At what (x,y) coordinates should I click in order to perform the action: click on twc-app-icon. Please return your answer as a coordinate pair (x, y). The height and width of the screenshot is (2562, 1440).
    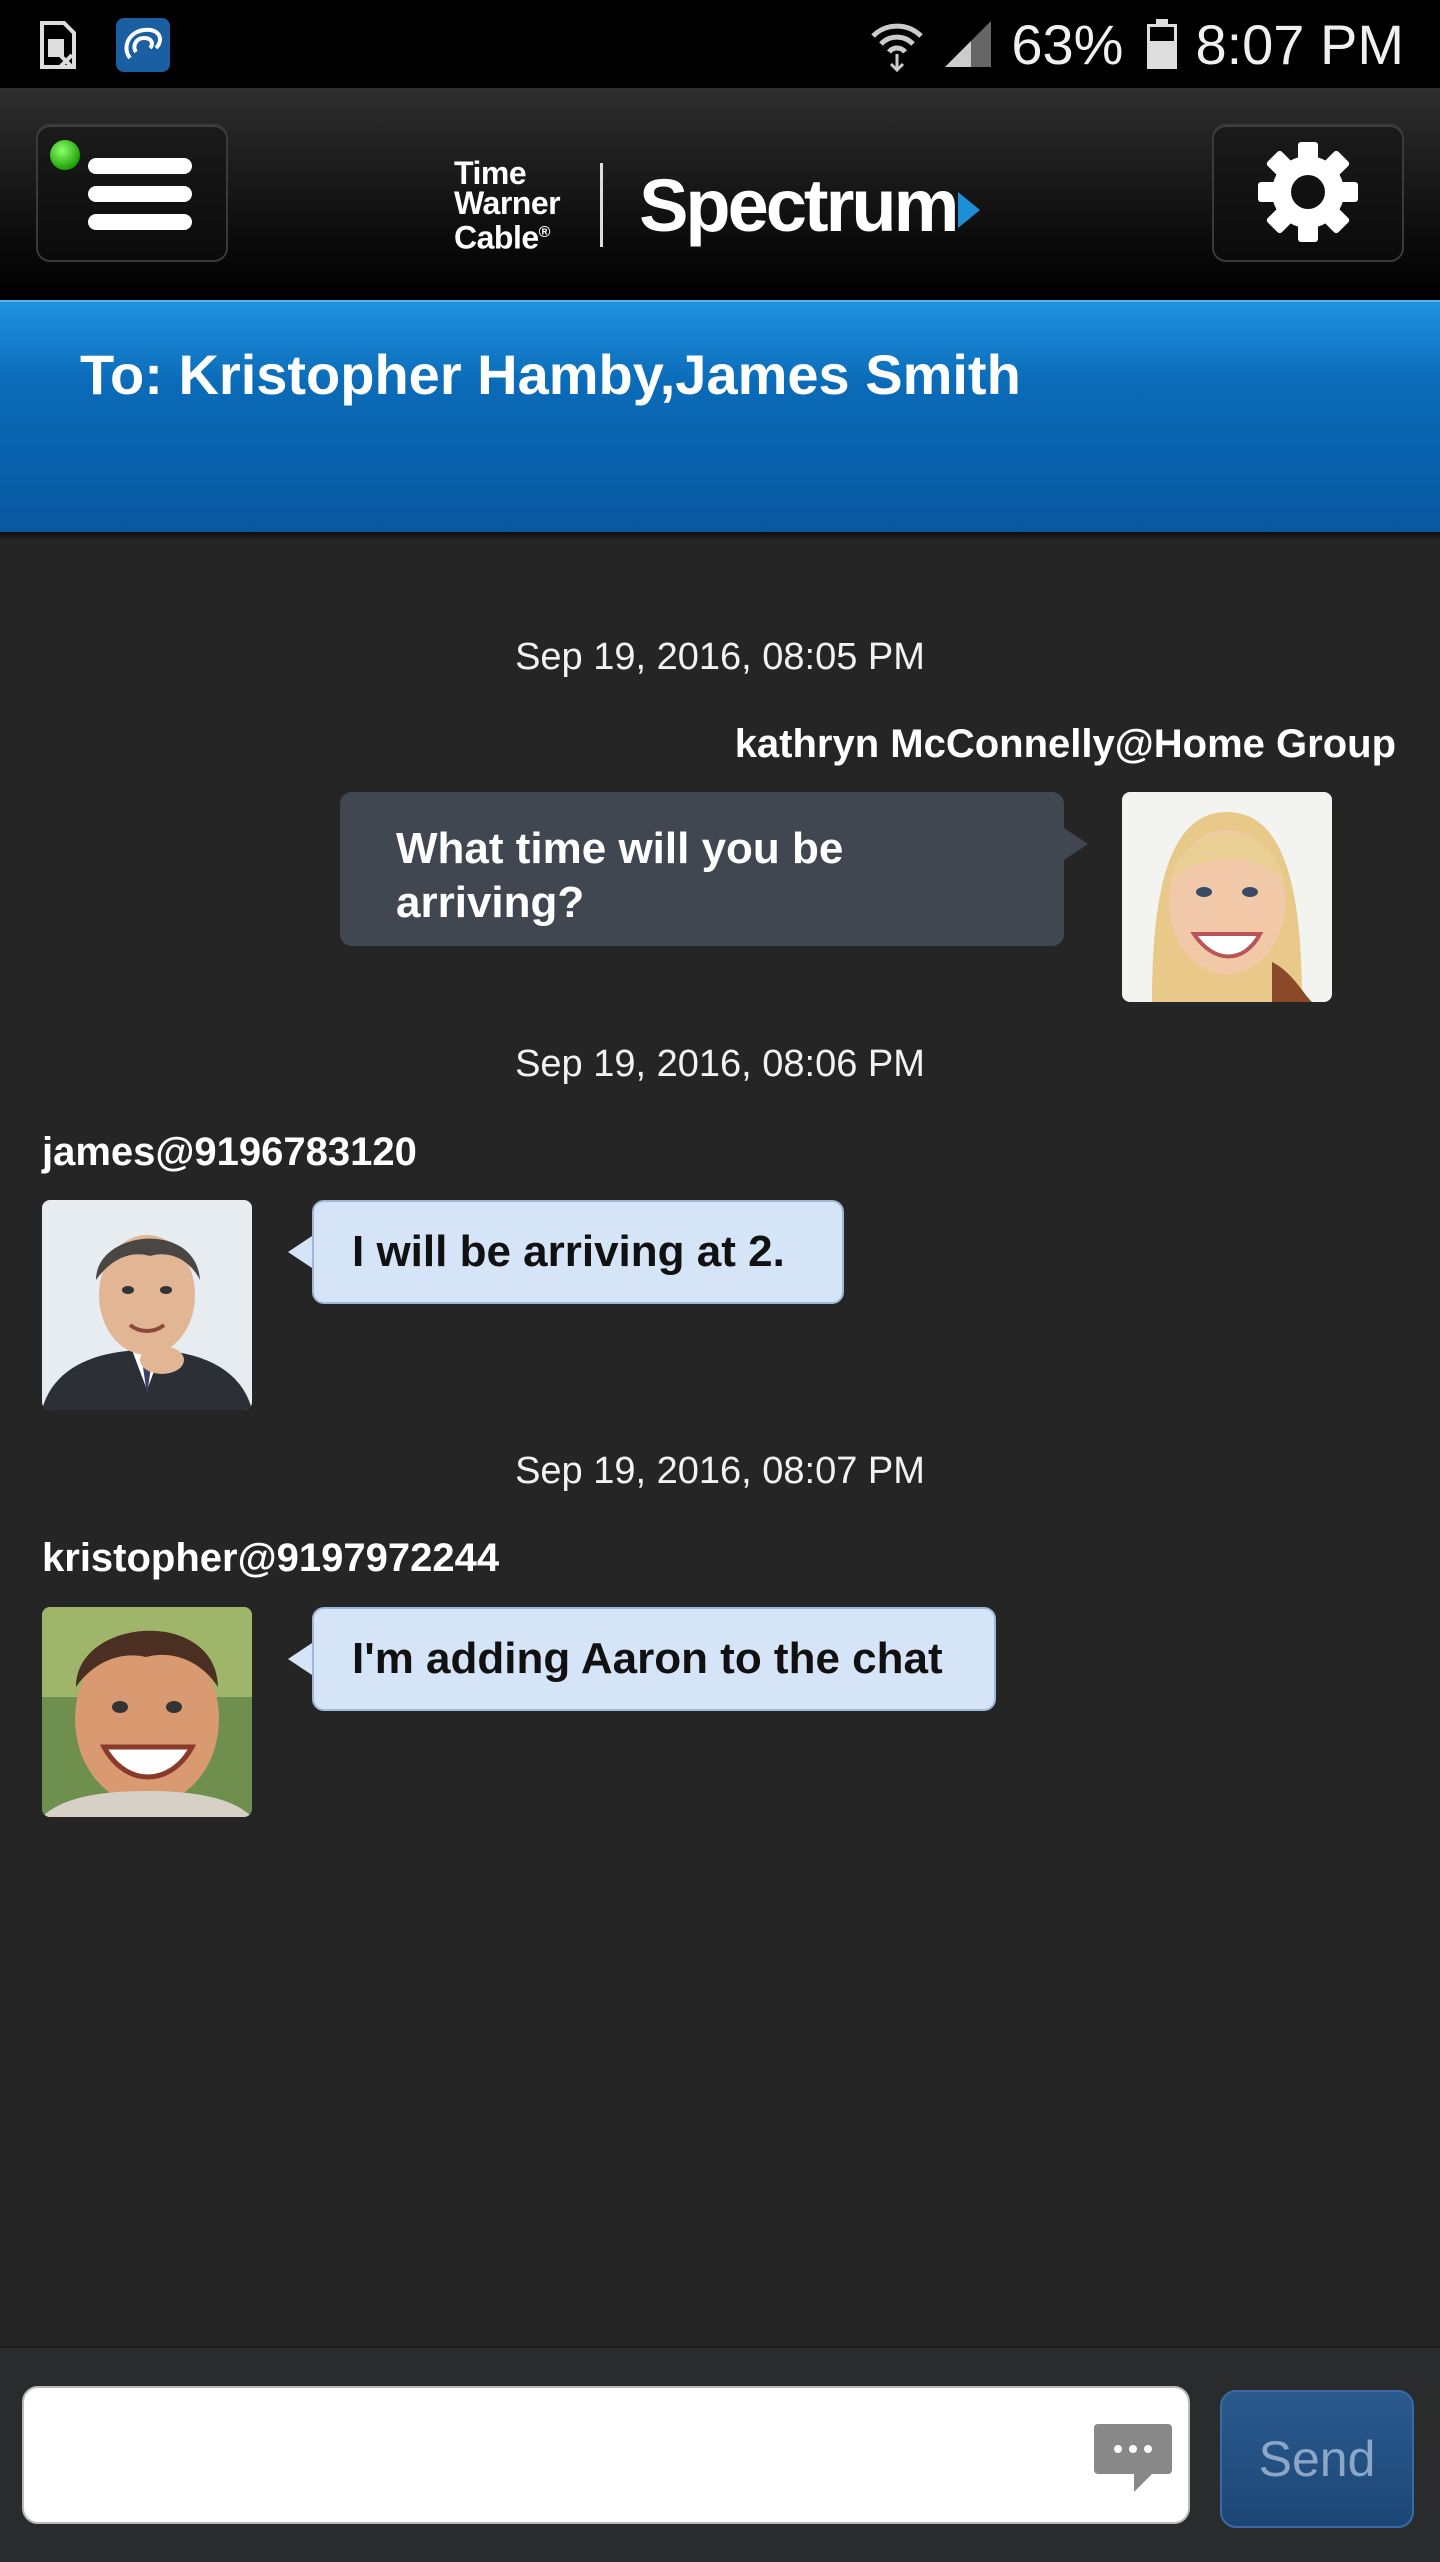
    Looking at the image, I should click on (143, 45).